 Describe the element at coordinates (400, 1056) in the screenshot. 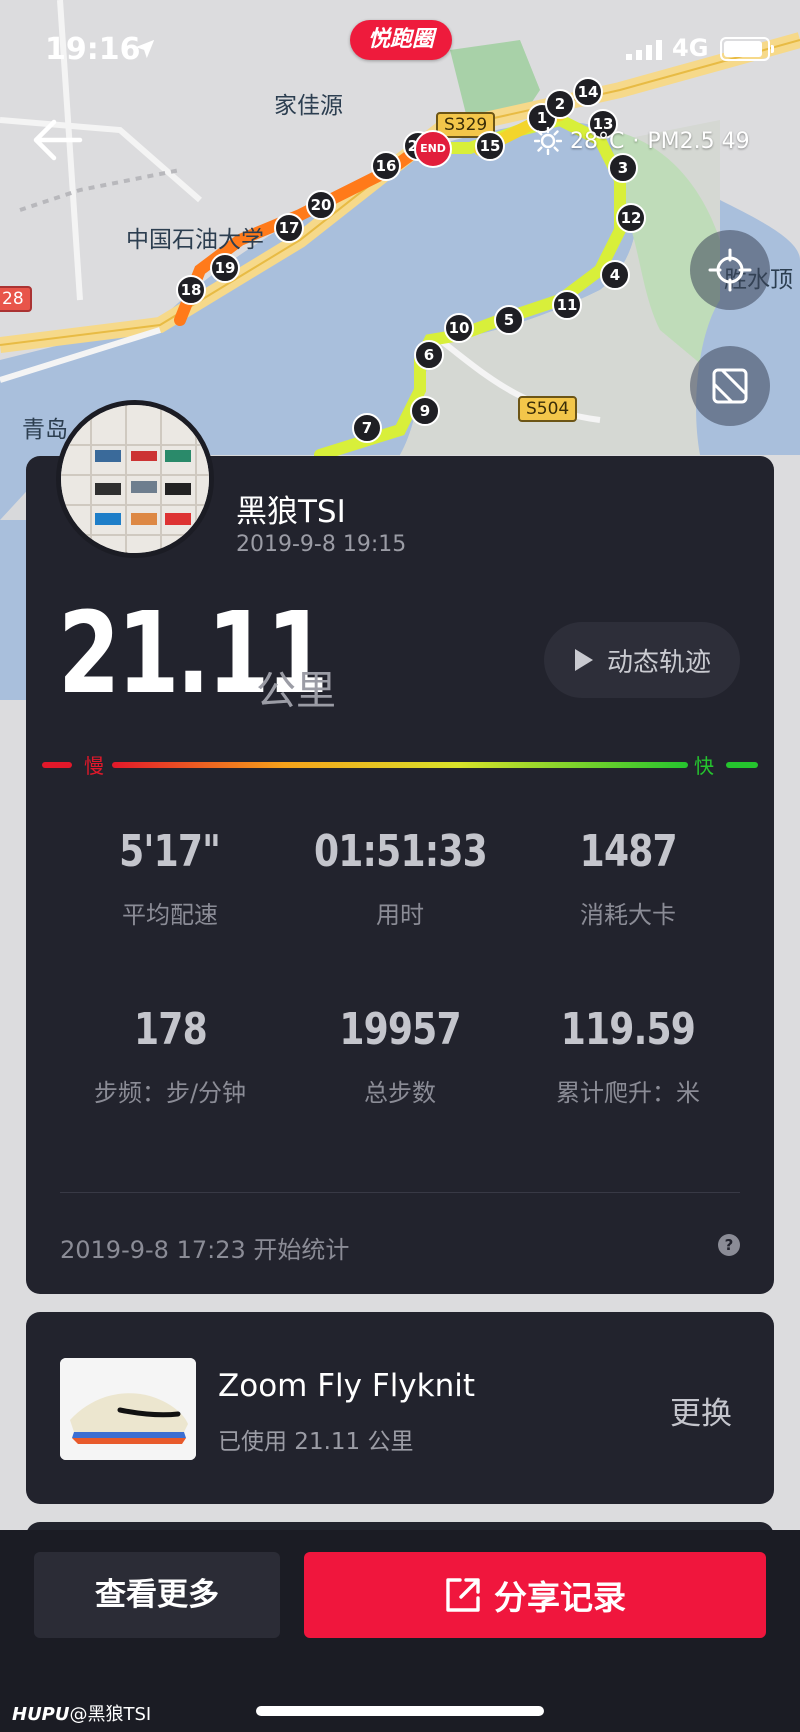

I see `stat-total-steps: 19957 总步数` at that location.